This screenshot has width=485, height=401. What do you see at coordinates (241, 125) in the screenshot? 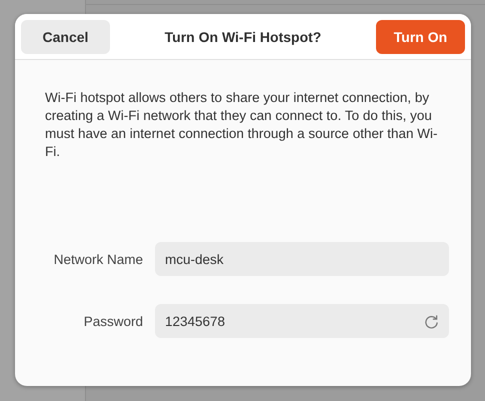
I see `description-text: Wi-Fi hotspot allows others to share your internet connection, by creating a Wi-Fi network that they can connect to. To do this, you must have an internet connection through a source other than Wi-Fi.` at bounding box center [241, 125].